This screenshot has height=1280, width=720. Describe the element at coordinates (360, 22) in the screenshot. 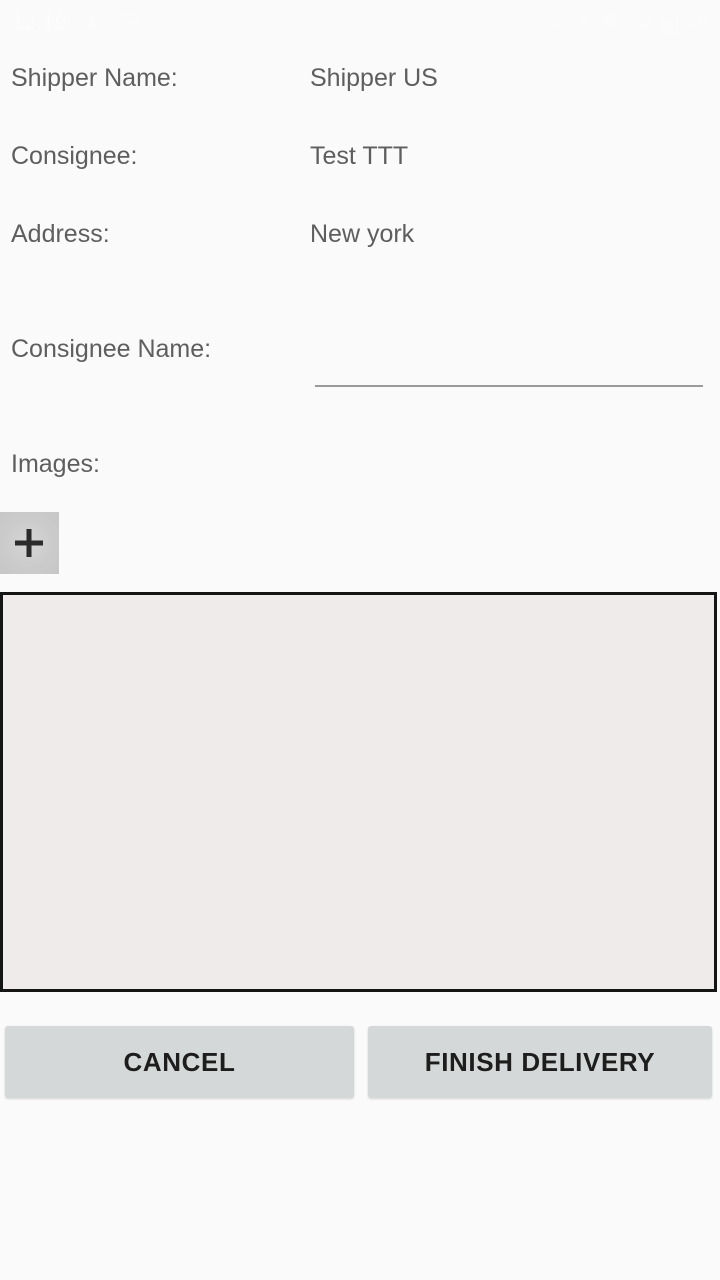

I see `status-bar: 12:19 46` at that location.